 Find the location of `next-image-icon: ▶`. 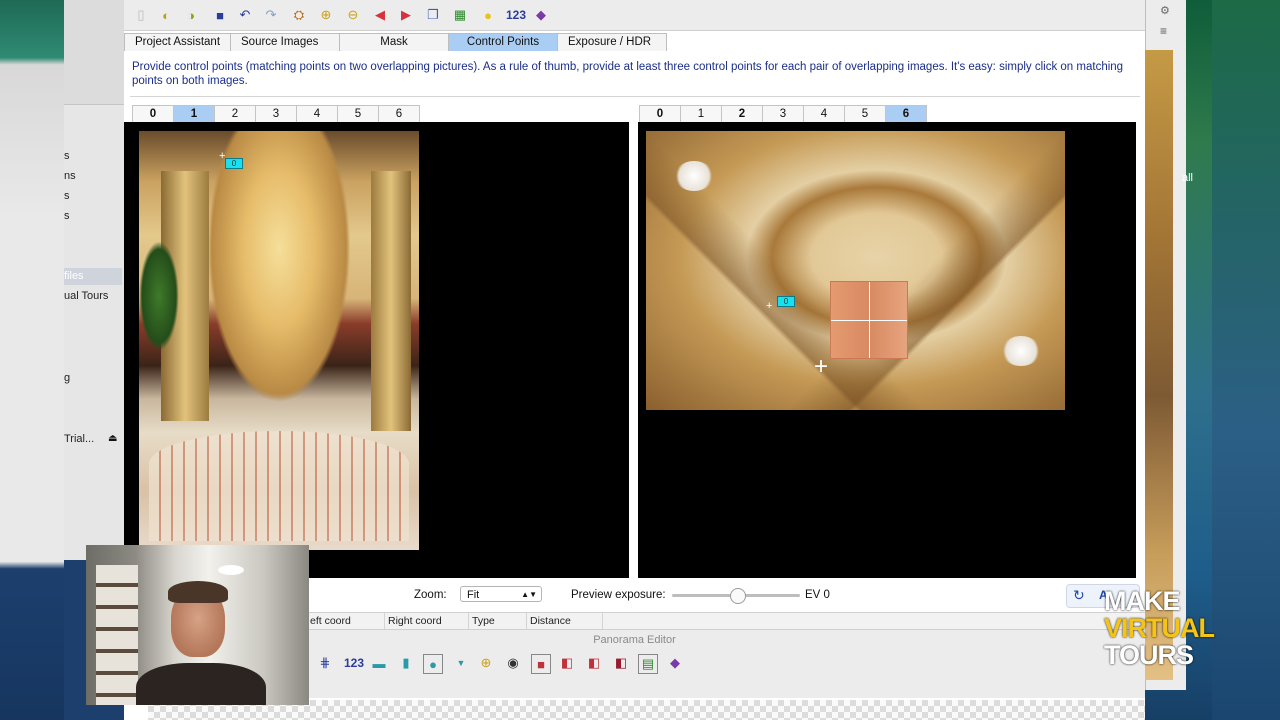

next-image-icon: ▶ is located at coordinates (406, 15).